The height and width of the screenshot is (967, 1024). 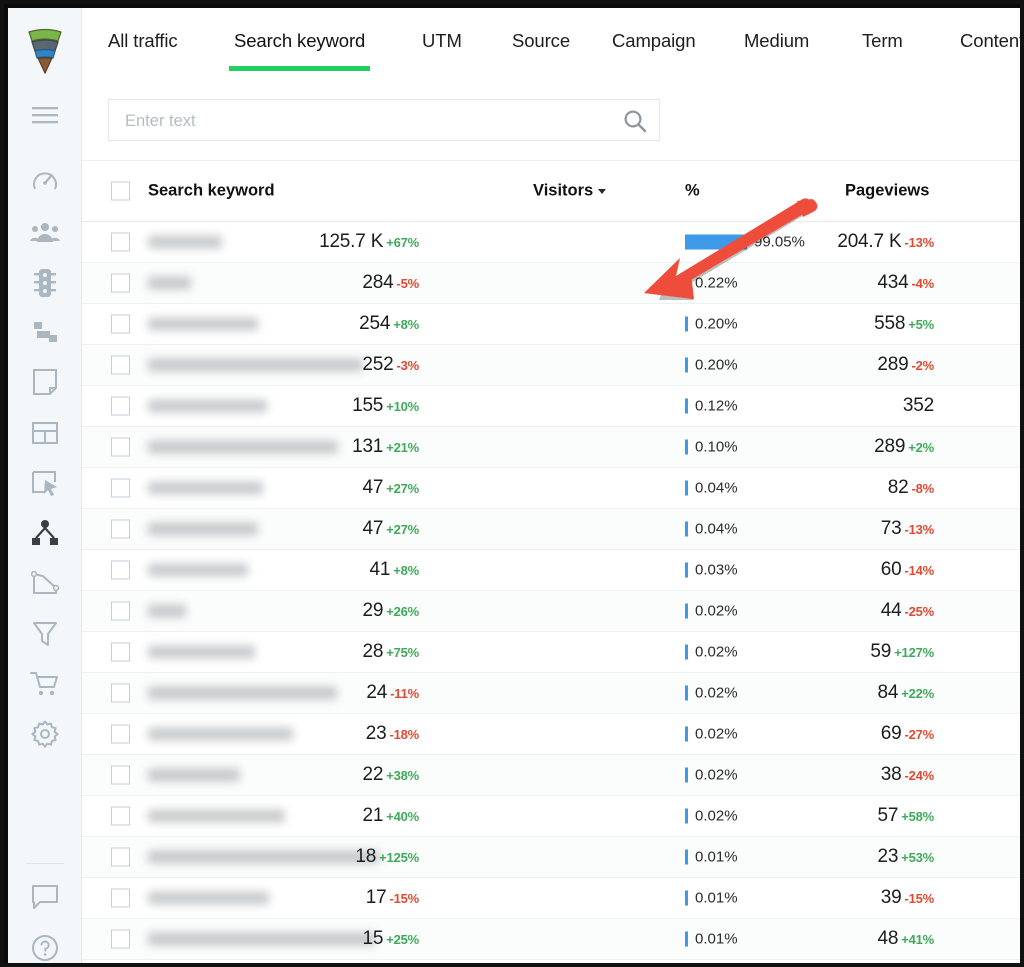 I want to click on table-row: 28 +75% 0.02% 59 +127%, so click(x=551, y=652).